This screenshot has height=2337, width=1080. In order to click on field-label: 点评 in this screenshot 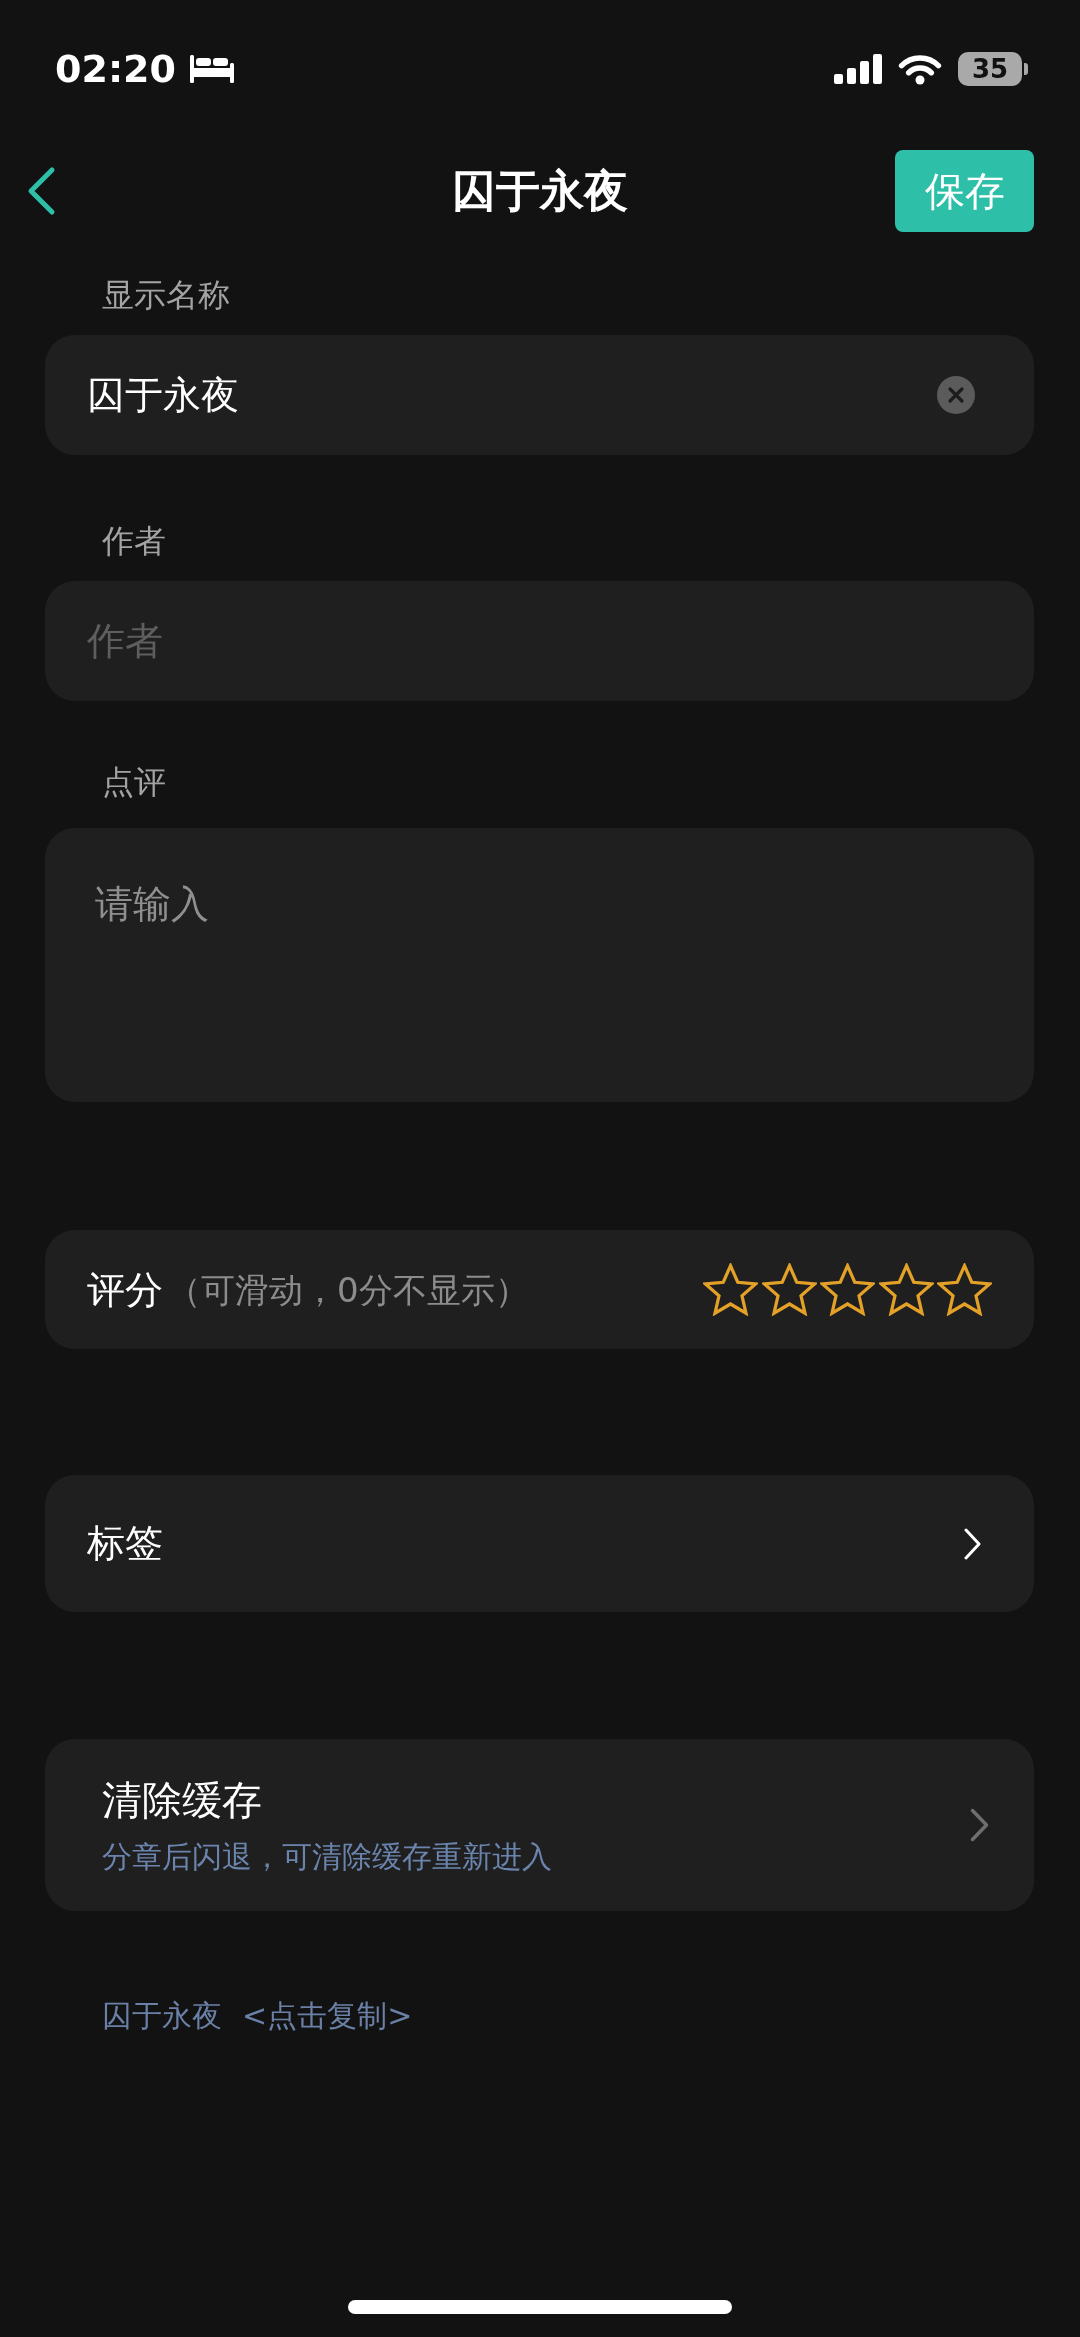, I will do `click(134, 782)`.